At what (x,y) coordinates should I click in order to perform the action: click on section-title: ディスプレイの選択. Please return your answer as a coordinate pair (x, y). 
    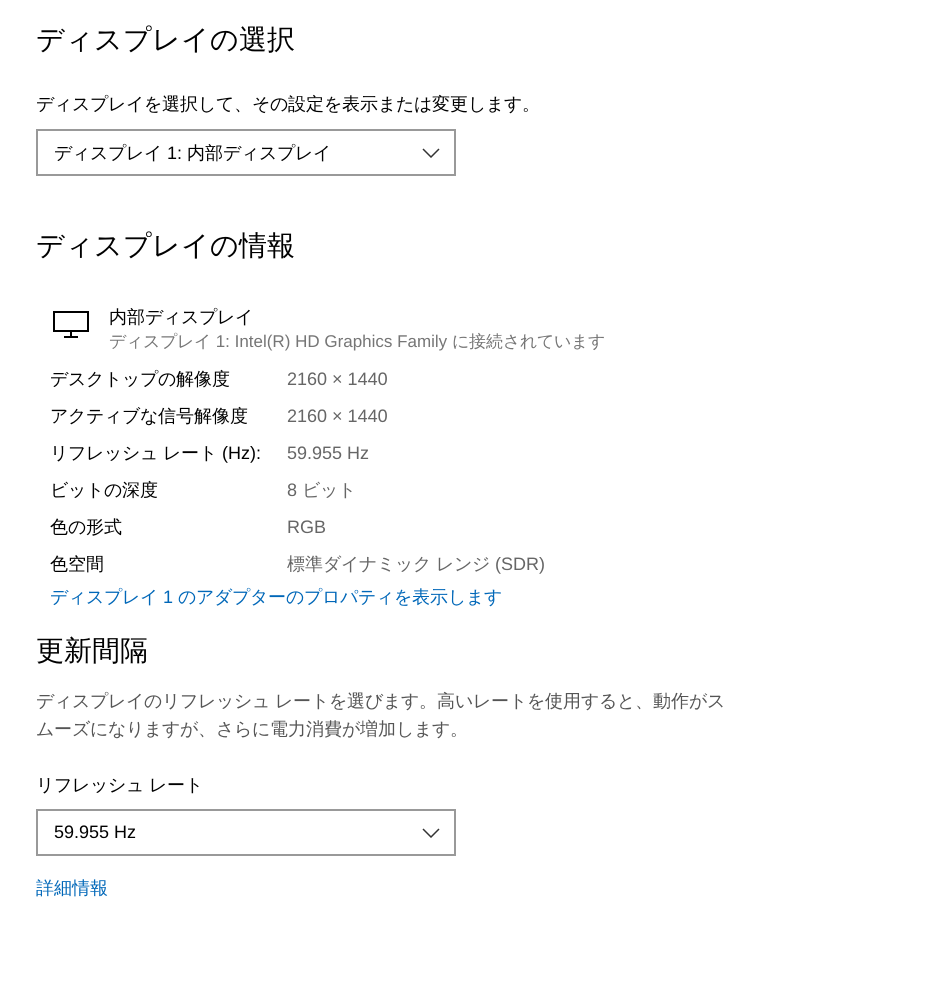
    Looking at the image, I should click on (166, 40).